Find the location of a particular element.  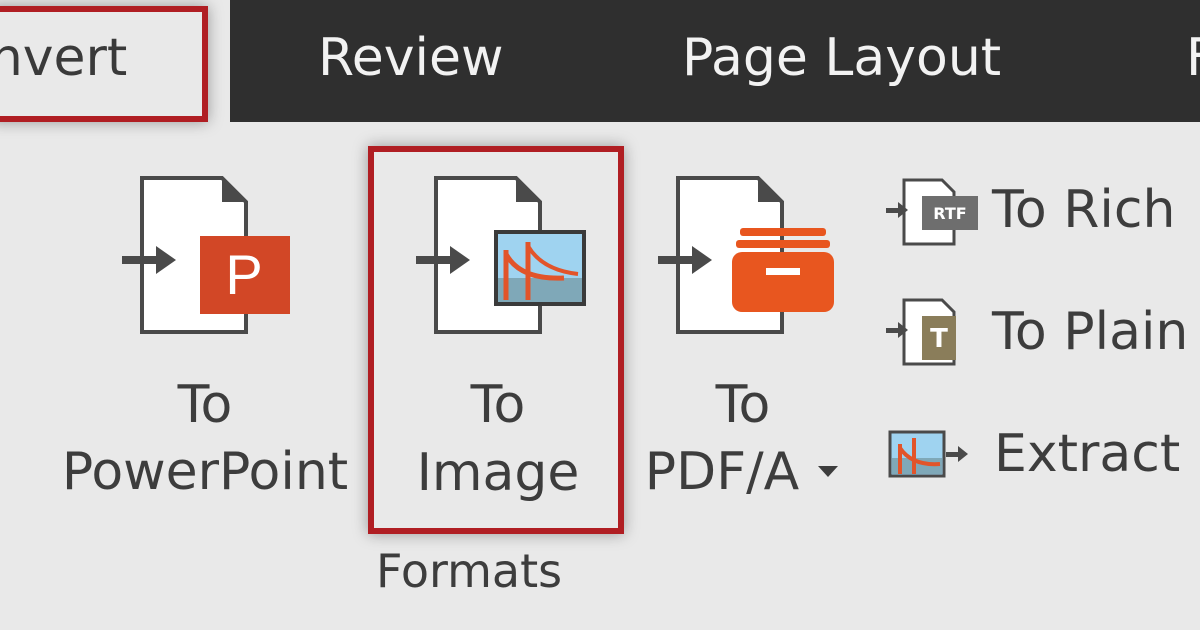

to-plain-text-button: T To Plain is located at coordinates (1042, 332).